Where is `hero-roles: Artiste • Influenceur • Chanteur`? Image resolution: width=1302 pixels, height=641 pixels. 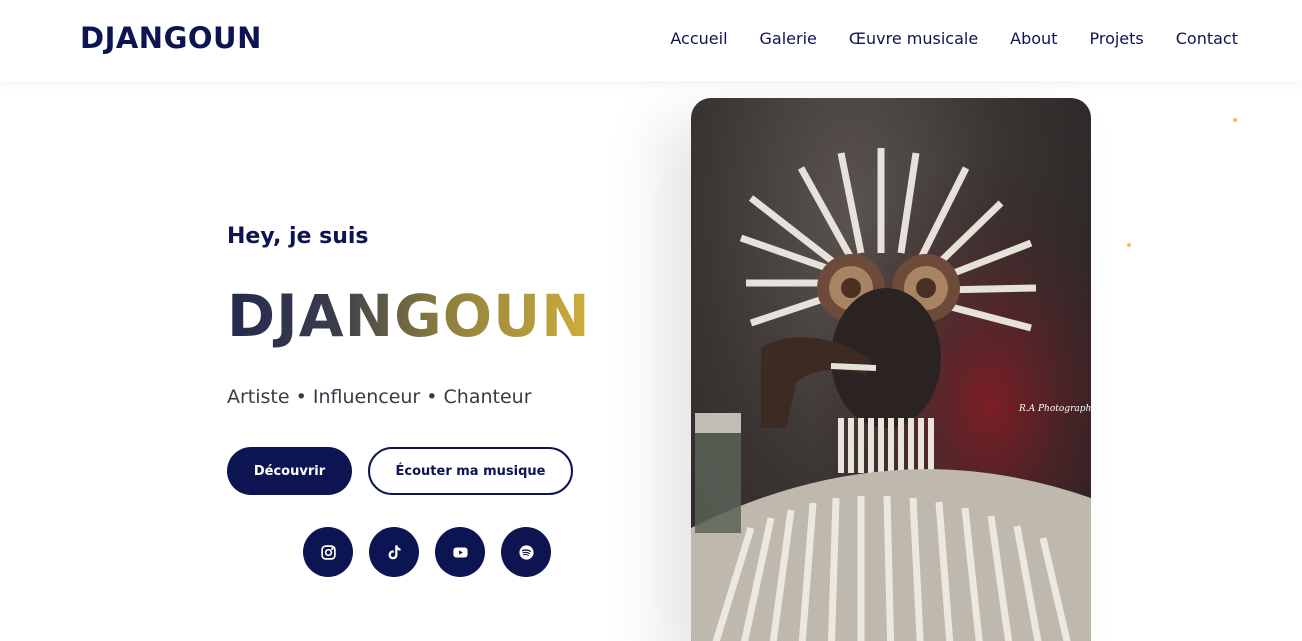 hero-roles: Artiste • Influenceur • Chanteur is located at coordinates (379, 397).